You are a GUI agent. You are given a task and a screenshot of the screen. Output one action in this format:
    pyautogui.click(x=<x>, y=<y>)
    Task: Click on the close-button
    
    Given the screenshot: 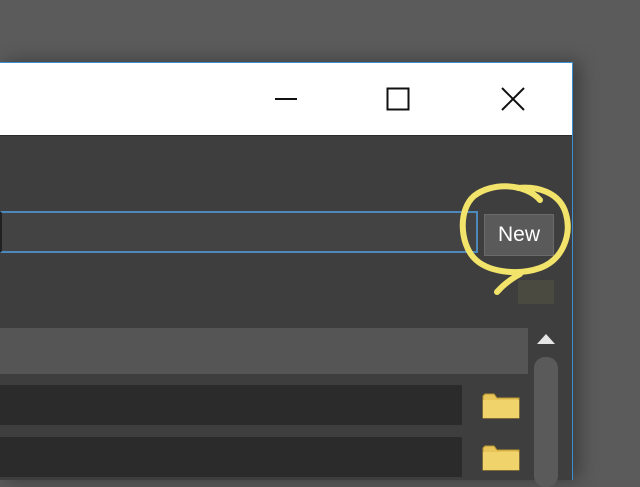 What is the action you would take?
    pyautogui.click(x=513, y=99)
    